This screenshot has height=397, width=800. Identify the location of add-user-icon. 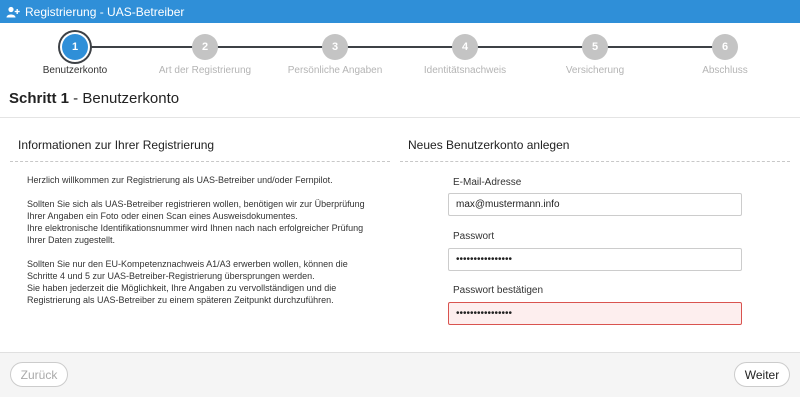
(13, 12).